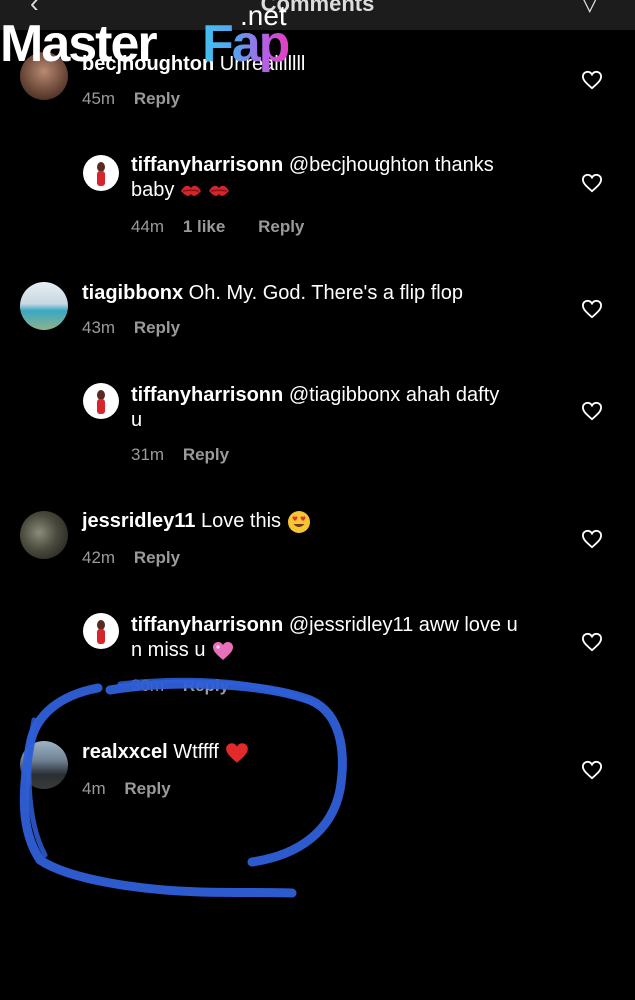  Describe the element at coordinates (325, 293) in the screenshot. I see `comment-body: Oh. My. God. There's a flip flop` at that location.